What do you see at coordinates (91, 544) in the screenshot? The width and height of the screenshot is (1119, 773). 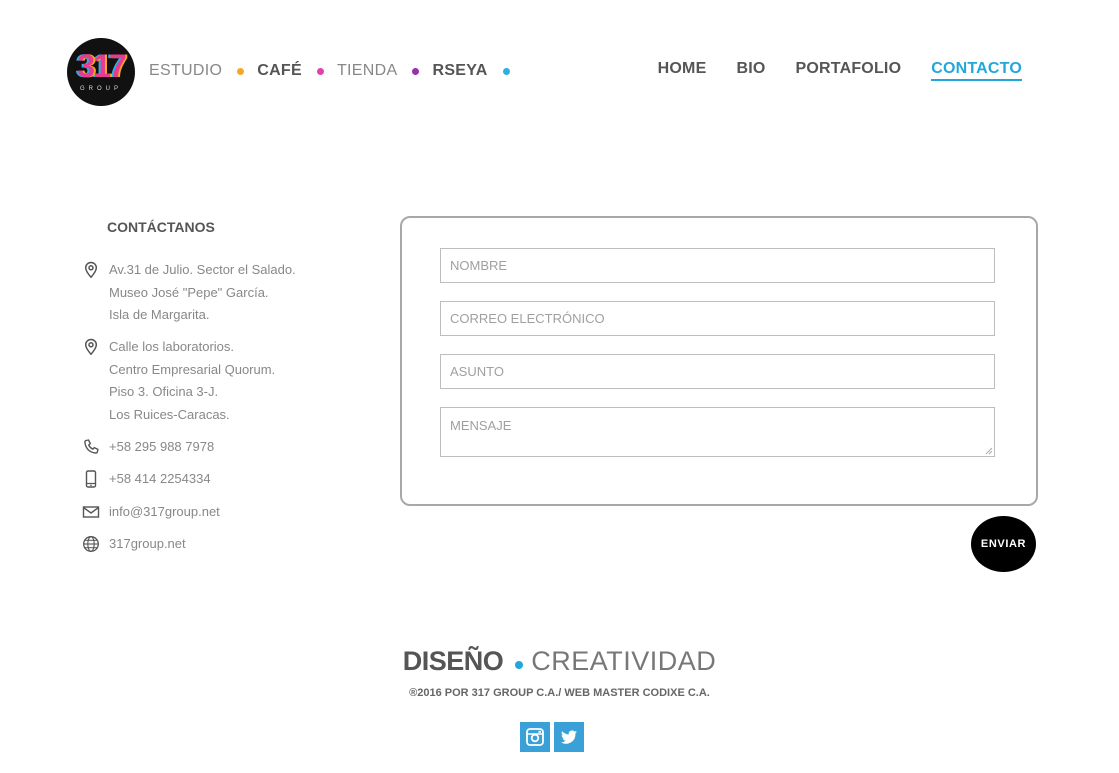 I see `globe-icon` at bounding box center [91, 544].